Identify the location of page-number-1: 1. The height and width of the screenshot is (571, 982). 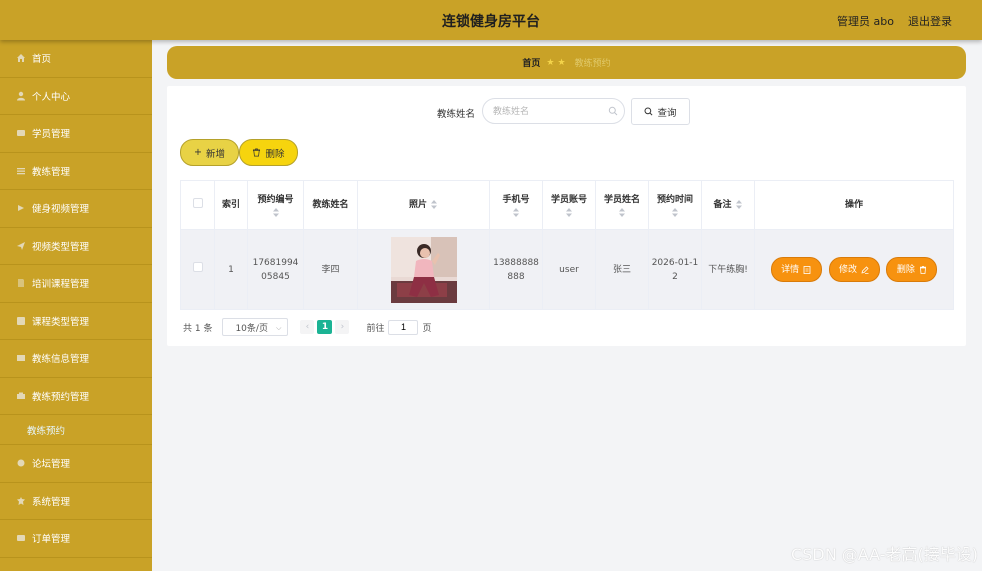
(325, 327).